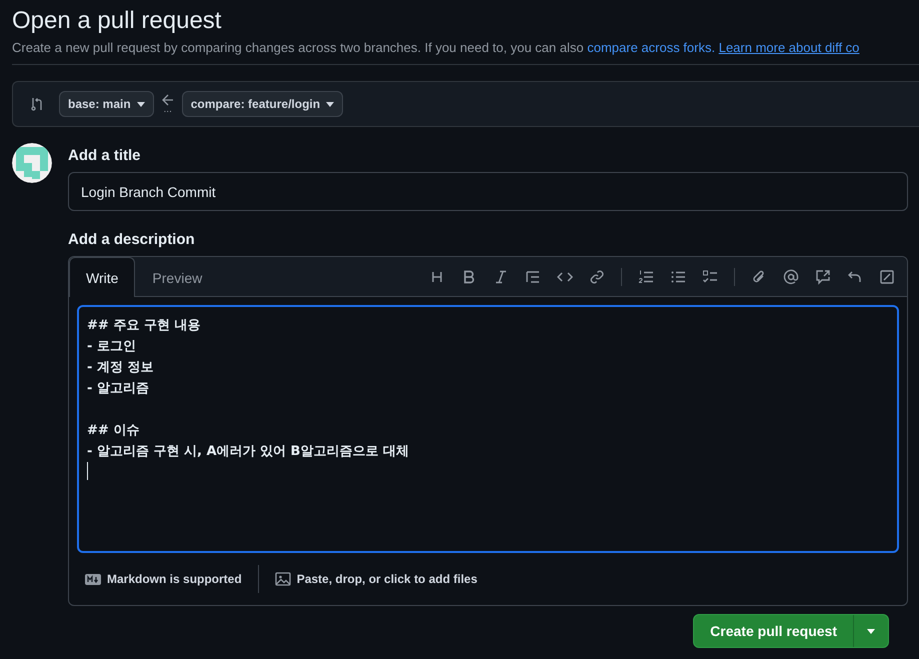 The height and width of the screenshot is (659, 919). I want to click on compare-branch-dropdown: compare: feature/login, so click(263, 104).